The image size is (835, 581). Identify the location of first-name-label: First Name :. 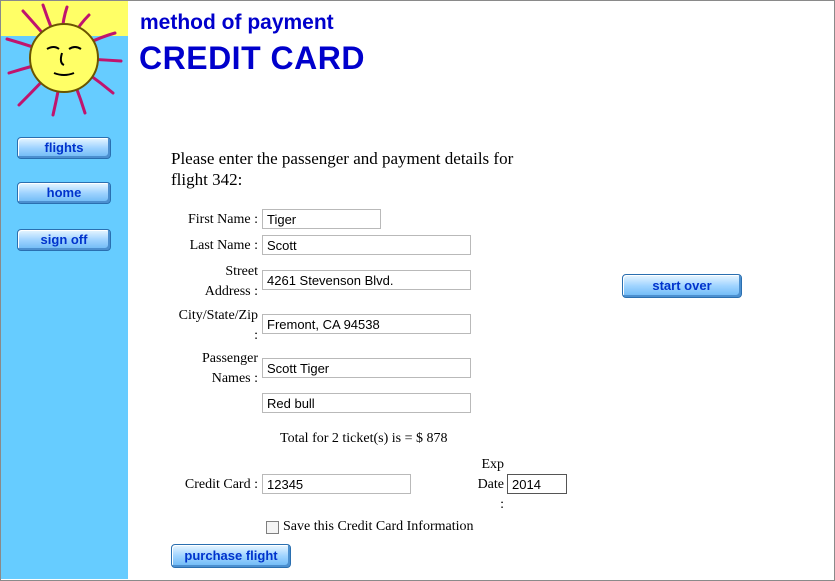
(223, 219).